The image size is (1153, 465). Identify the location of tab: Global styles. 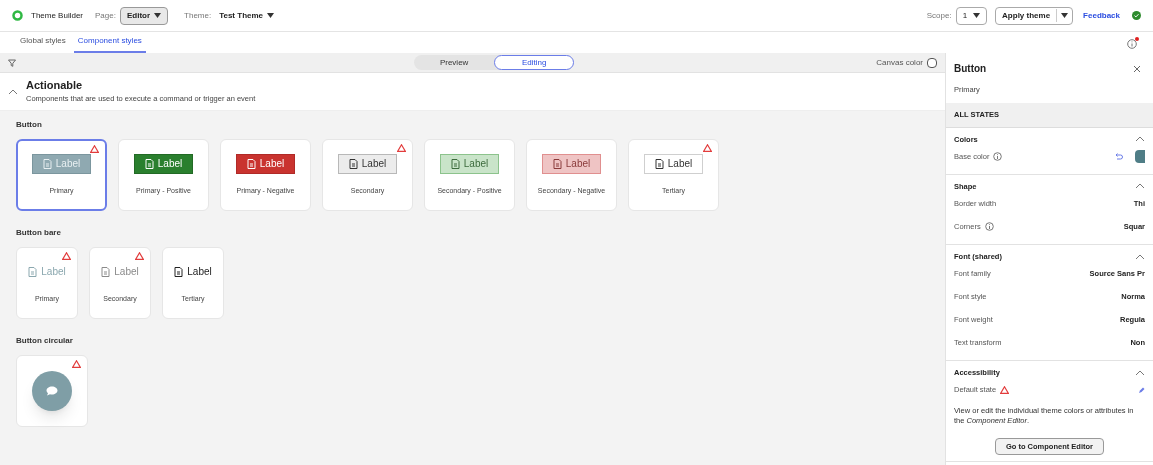
(43, 44).